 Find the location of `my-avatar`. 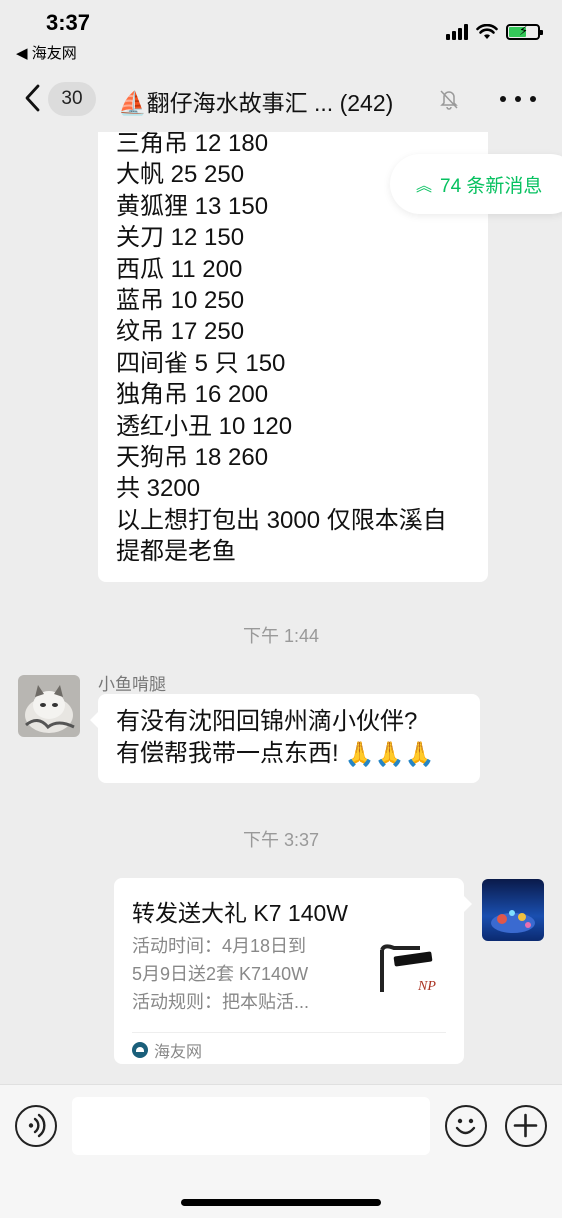

my-avatar is located at coordinates (513, 910).